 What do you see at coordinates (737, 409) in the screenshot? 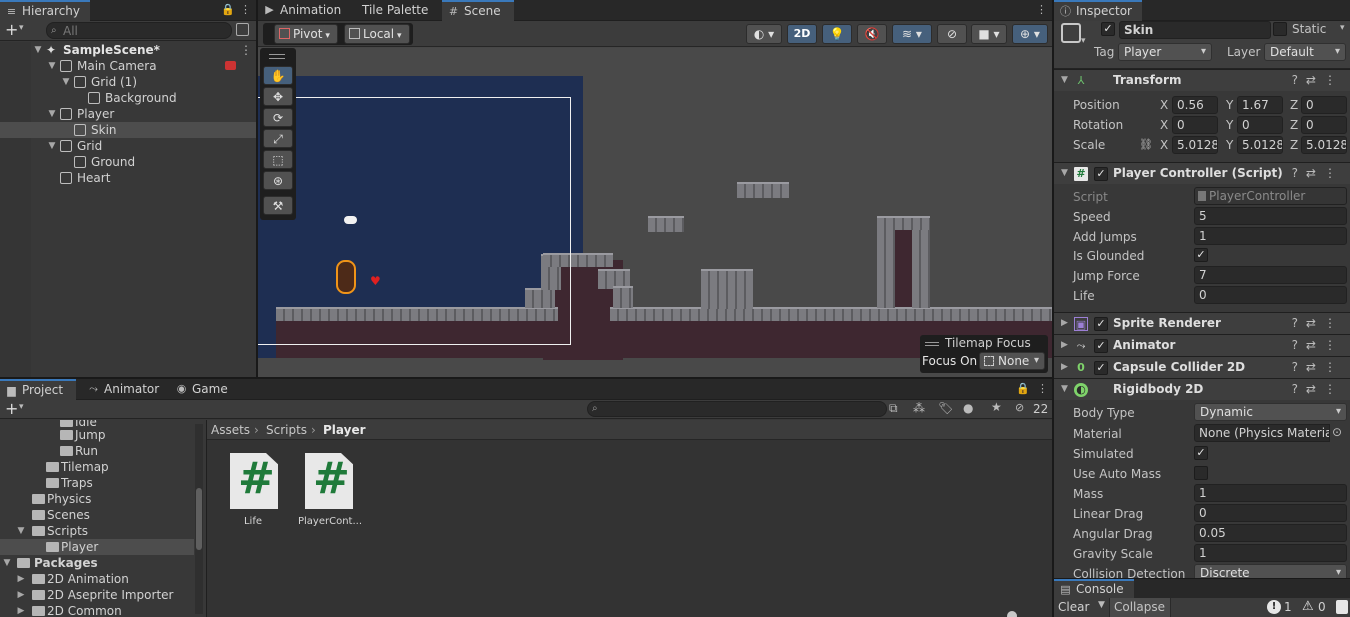
I see `project-search-input: ⌕` at bounding box center [737, 409].